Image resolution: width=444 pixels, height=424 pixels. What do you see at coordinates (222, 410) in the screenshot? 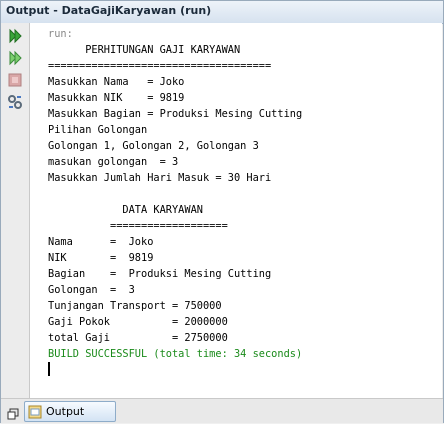
I see `bottom-tab-bar: Output` at bounding box center [222, 410].